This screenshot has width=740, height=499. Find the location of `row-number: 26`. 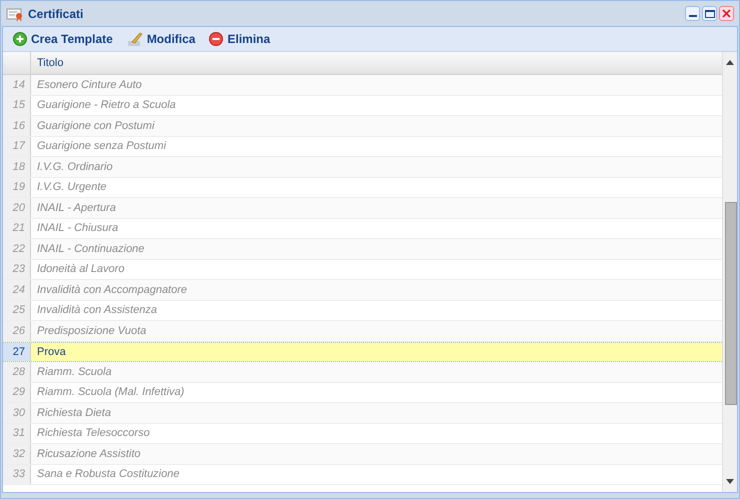

row-number: 26 is located at coordinates (17, 330).